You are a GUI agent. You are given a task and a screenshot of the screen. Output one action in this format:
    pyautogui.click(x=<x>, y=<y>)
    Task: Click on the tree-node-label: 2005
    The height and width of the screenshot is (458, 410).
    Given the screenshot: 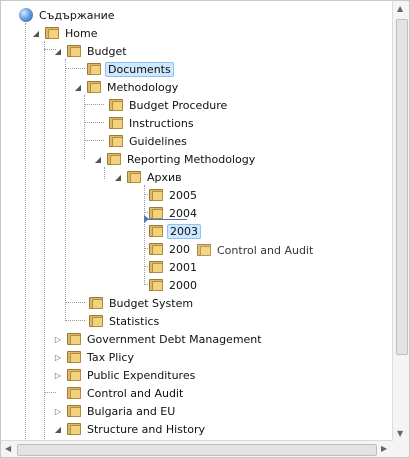 What is the action you would take?
    pyautogui.click(x=183, y=195)
    